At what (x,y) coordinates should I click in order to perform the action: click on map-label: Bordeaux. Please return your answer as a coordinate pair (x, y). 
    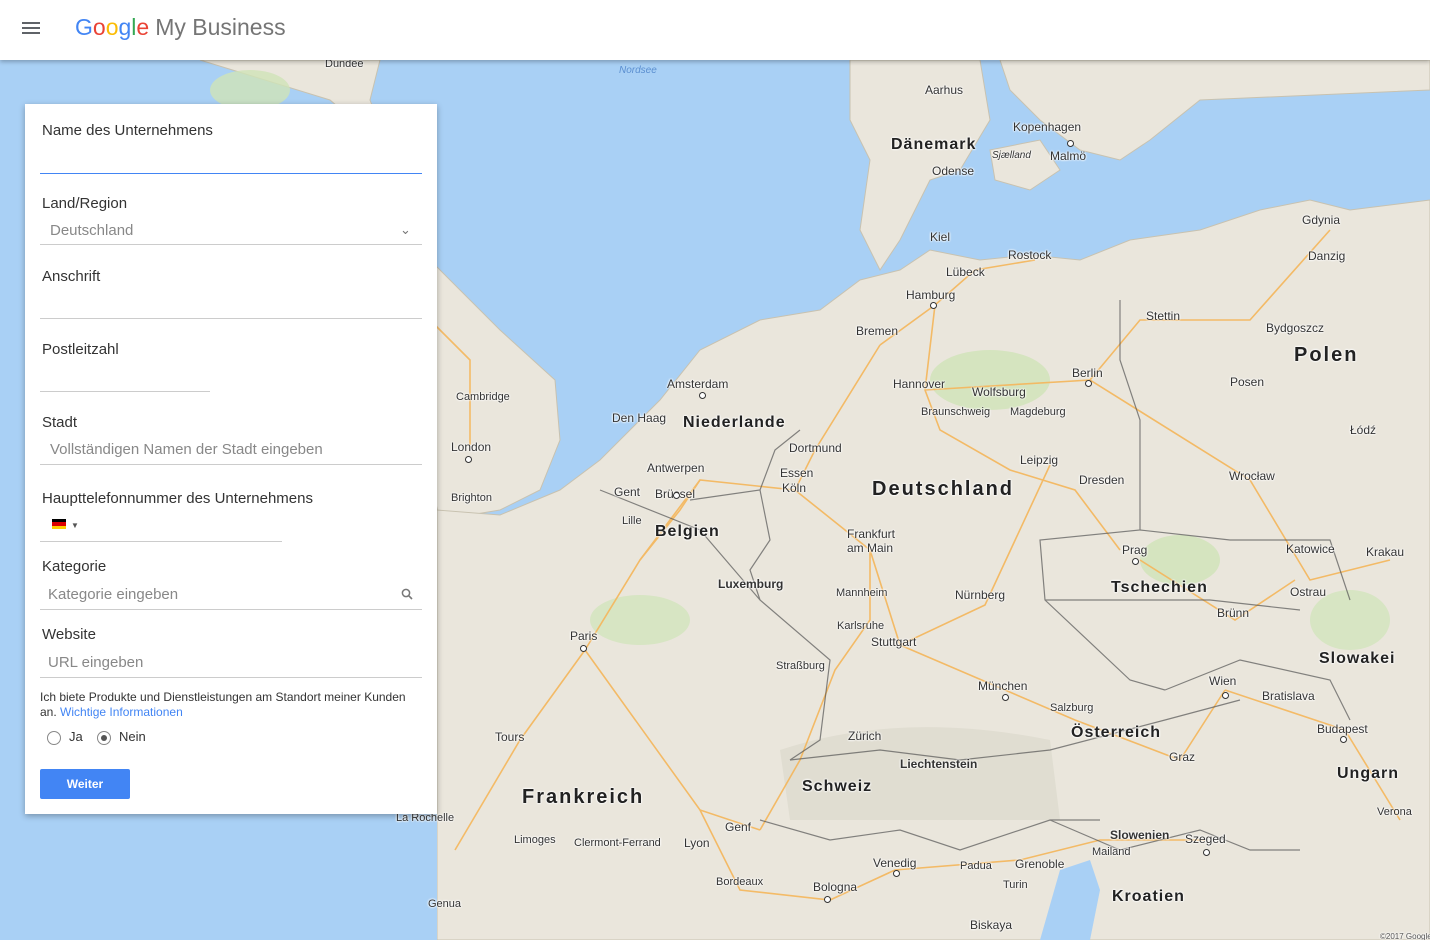
    Looking at the image, I should click on (740, 882).